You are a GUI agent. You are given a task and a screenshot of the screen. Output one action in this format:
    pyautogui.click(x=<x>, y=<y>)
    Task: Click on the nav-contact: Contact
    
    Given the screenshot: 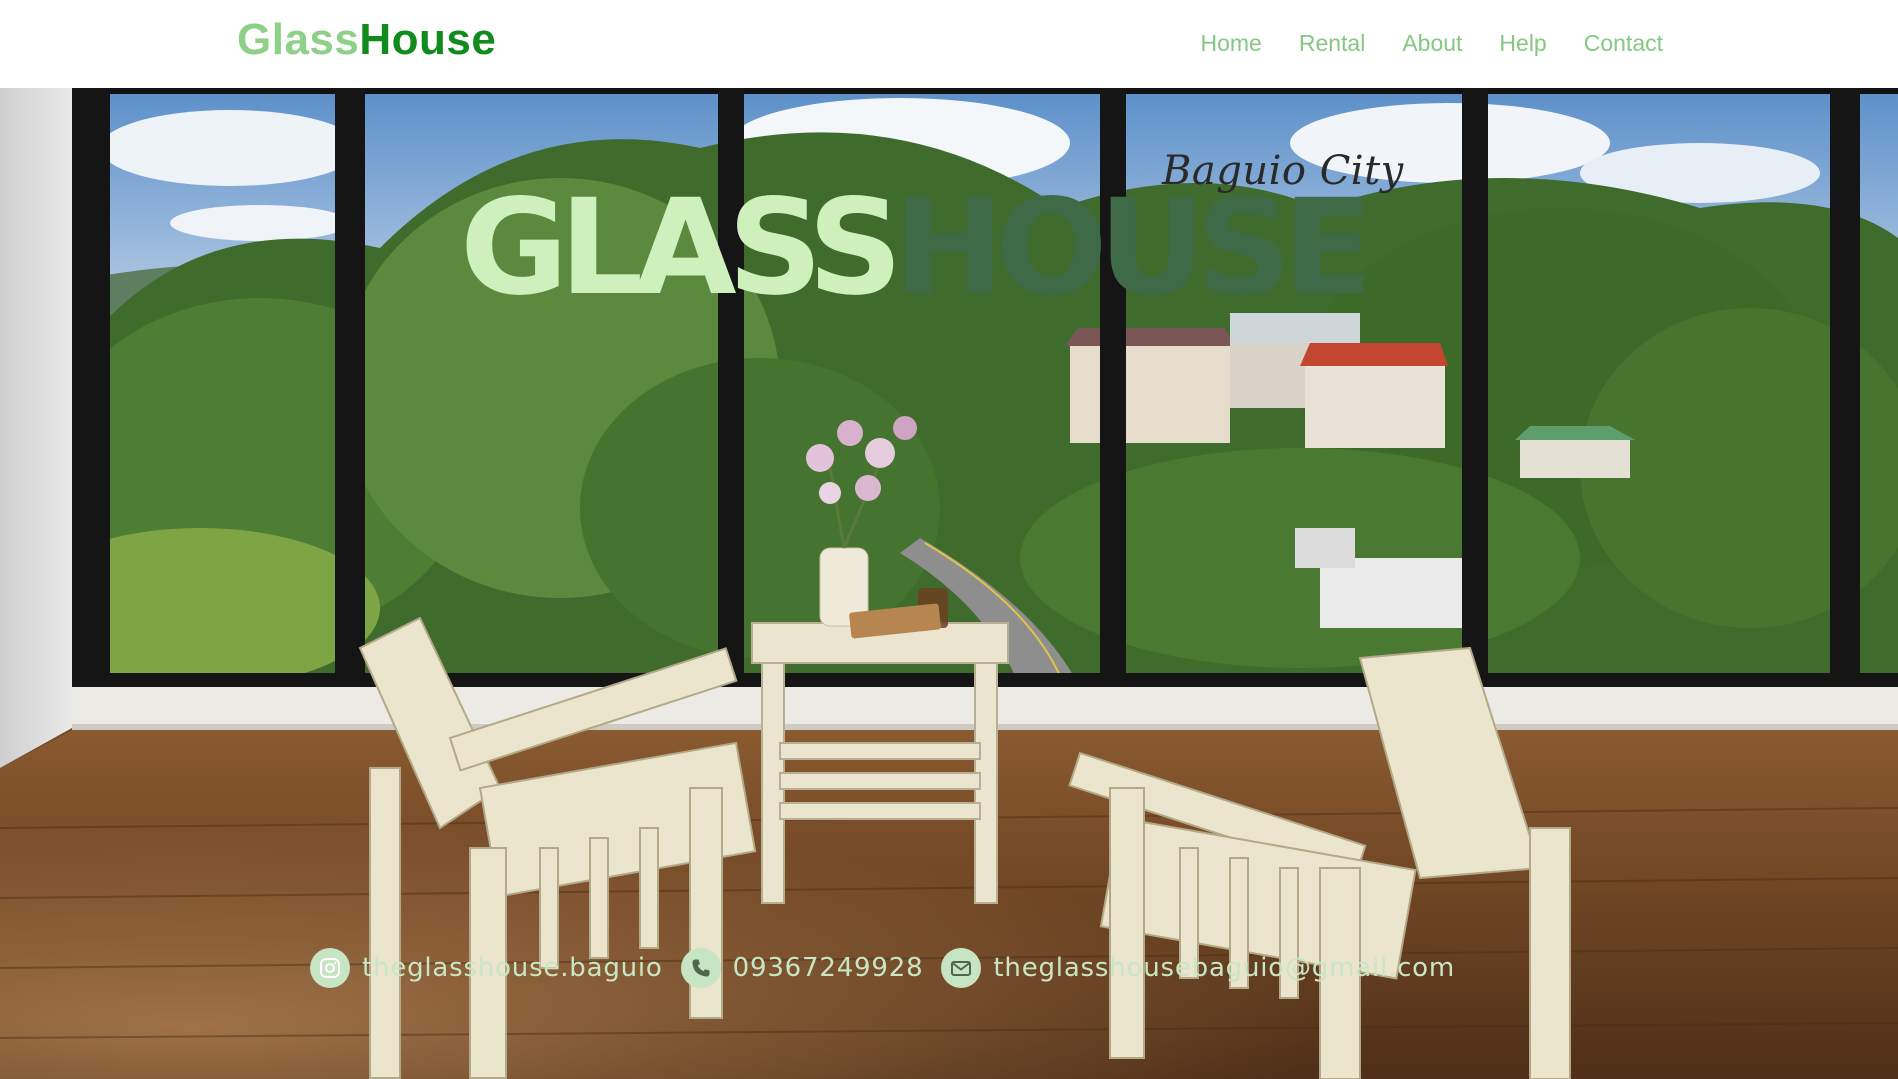 What is the action you would take?
    pyautogui.click(x=1623, y=43)
    